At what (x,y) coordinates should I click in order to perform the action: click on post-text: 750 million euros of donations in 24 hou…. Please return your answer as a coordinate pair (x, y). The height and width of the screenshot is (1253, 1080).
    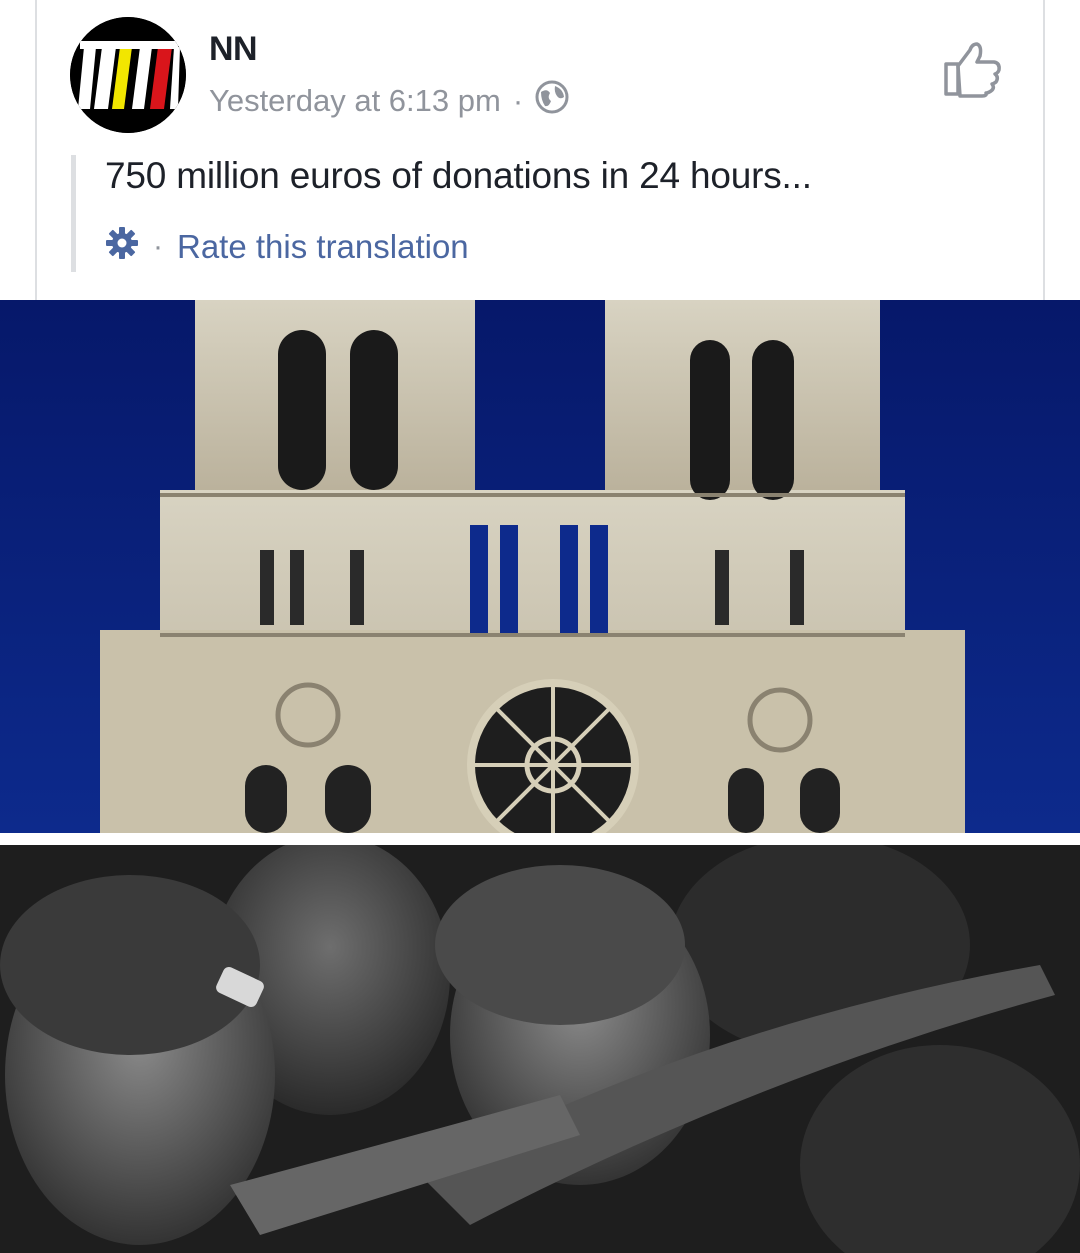
    Looking at the image, I should click on (458, 175).